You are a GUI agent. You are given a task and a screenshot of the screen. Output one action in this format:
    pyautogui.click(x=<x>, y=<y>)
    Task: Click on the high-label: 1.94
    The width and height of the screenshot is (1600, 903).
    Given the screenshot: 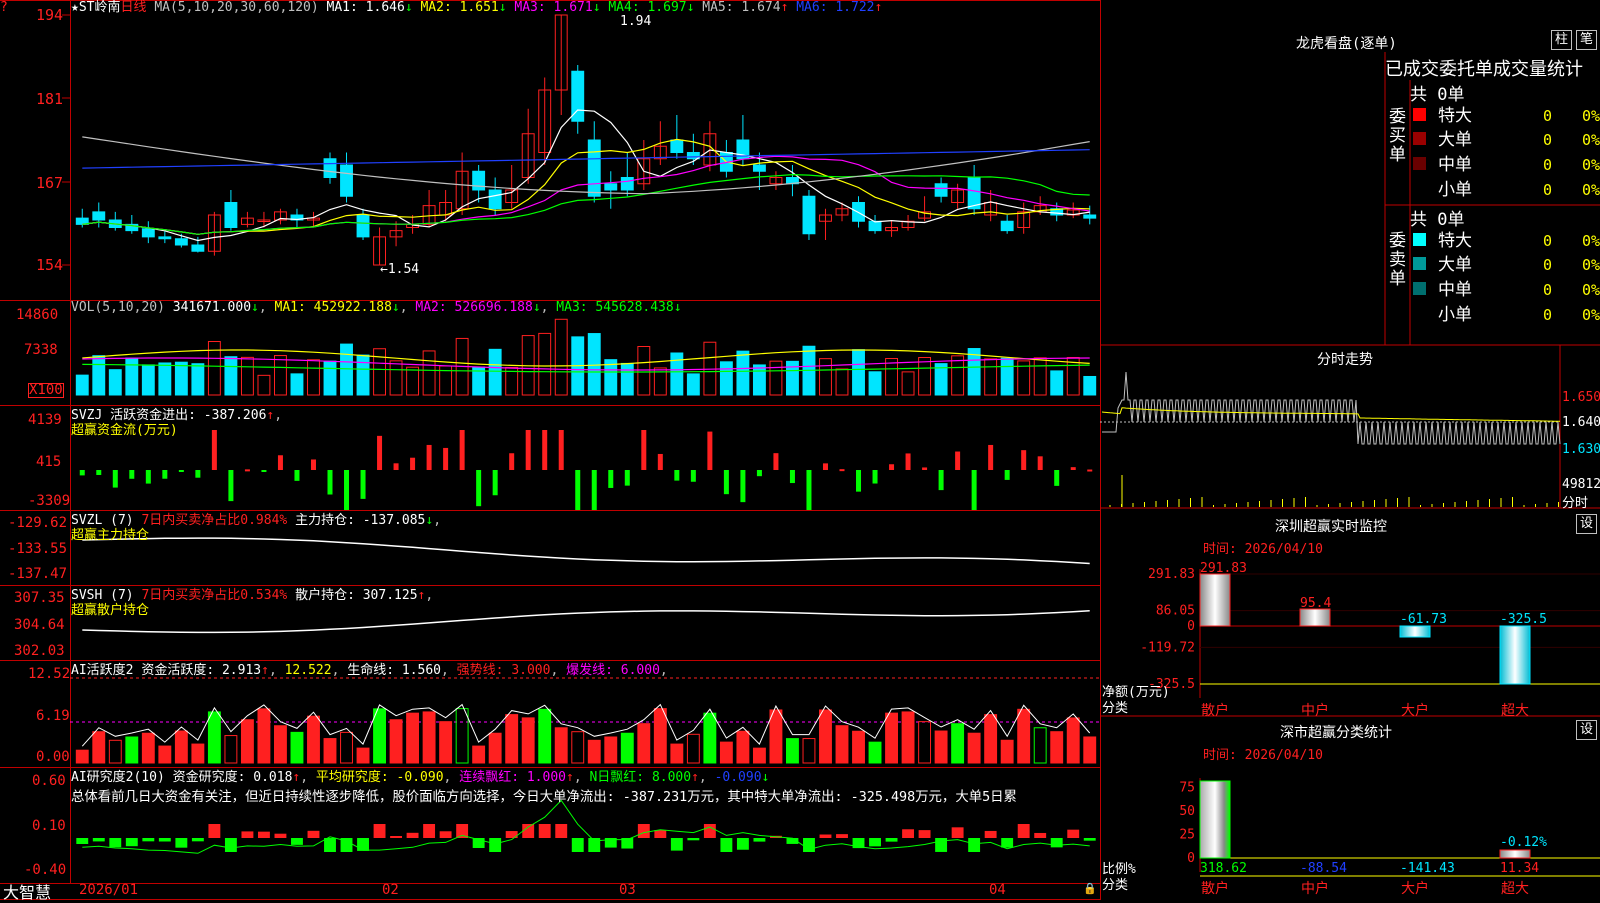 What is the action you would take?
    pyautogui.click(x=636, y=21)
    